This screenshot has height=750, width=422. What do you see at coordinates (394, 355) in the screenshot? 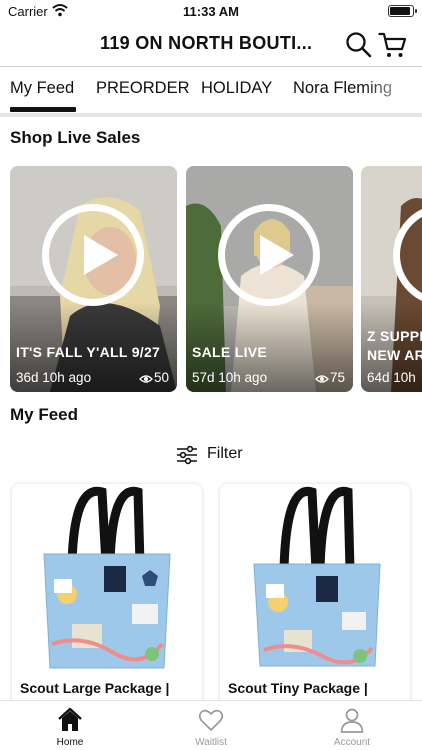
I see `live-sale-title-line2: NEW AR` at bounding box center [394, 355].